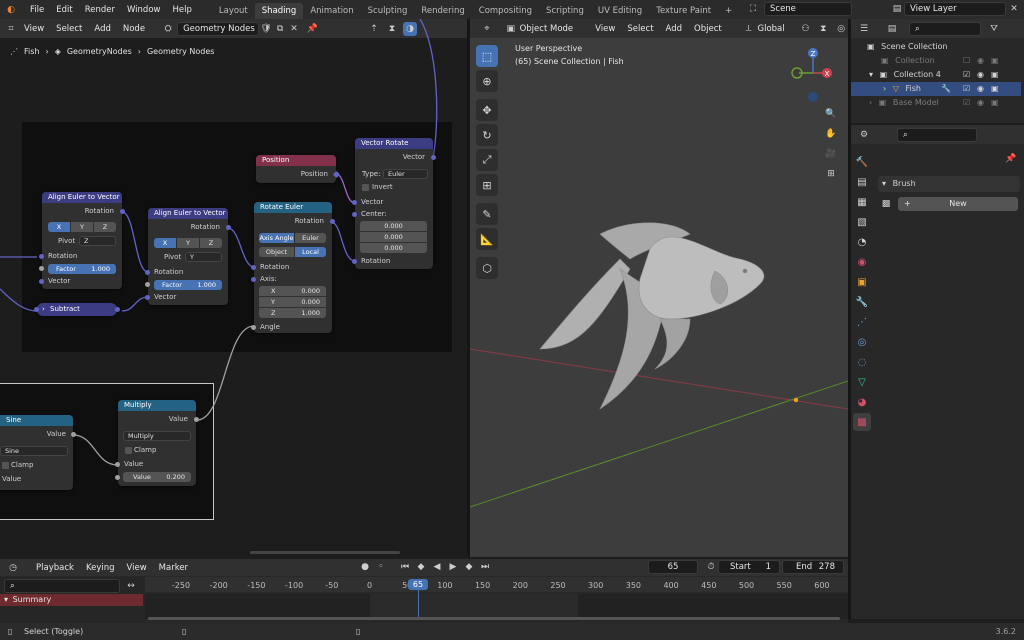 Image resolution: width=1024 pixels, height=640 pixels. What do you see at coordinates (862, 222) in the screenshot?
I see `view-layer-tab-icon: ▧` at bounding box center [862, 222].